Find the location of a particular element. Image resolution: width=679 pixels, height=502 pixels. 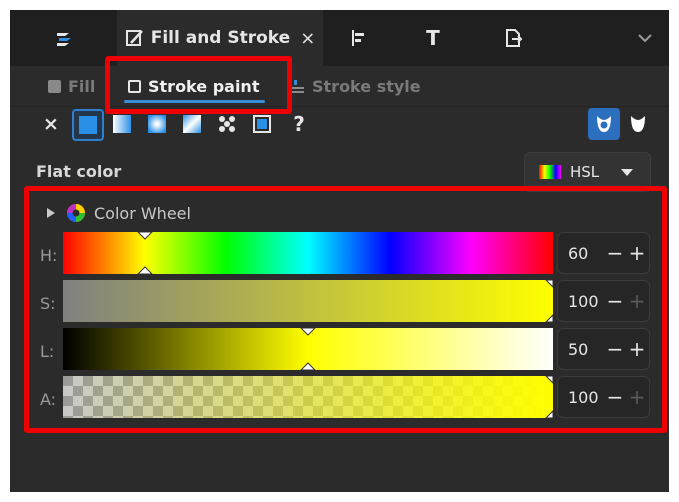

fill-rule-evenodd-icon is located at coordinates (604, 124).